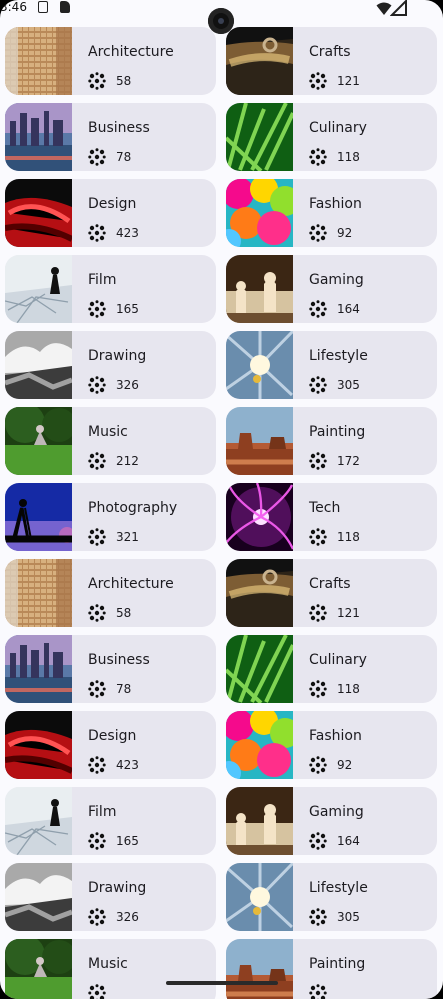 This screenshot has width=443, height=999. What do you see at coordinates (38, 821) in the screenshot?
I see `film-thumbnail` at bounding box center [38, 821].